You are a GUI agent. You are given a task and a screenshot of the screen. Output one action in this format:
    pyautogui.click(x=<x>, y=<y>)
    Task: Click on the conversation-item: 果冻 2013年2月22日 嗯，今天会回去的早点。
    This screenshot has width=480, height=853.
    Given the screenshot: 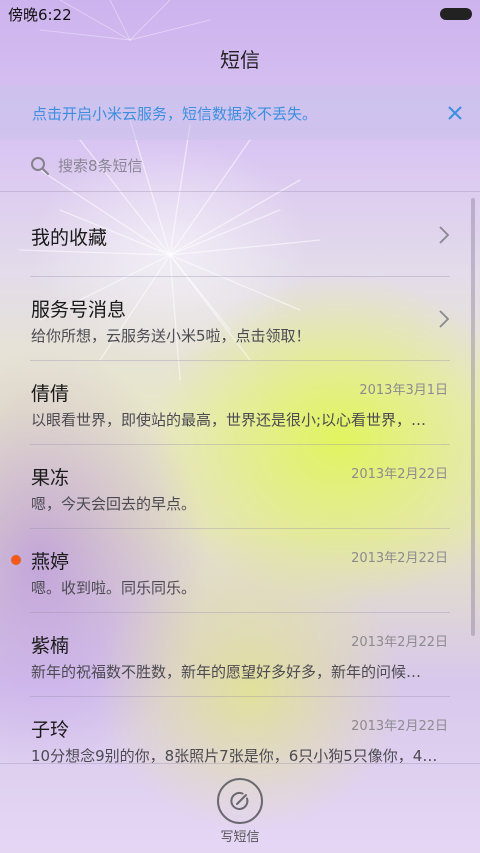 What is the action you would take?
    pyautogui.click(x=240, y=487)
    